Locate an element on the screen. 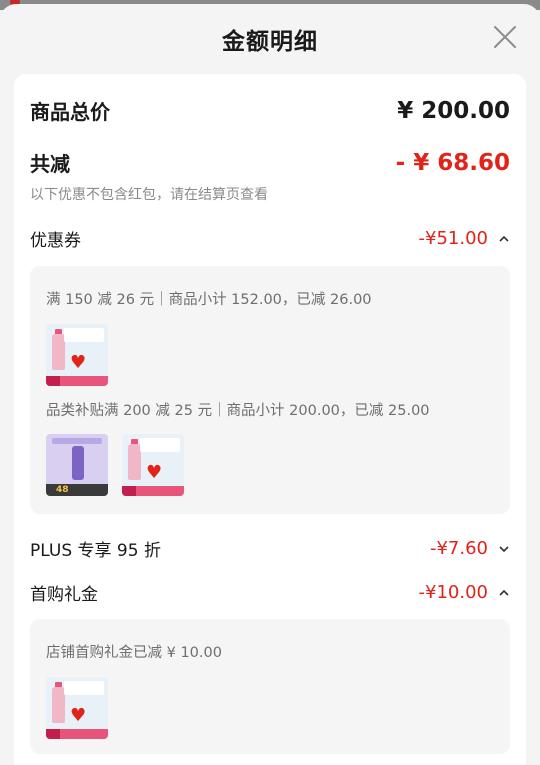 The height and width of the screenshot is (765, 540). close-icon is located at coordinates (505, 37).